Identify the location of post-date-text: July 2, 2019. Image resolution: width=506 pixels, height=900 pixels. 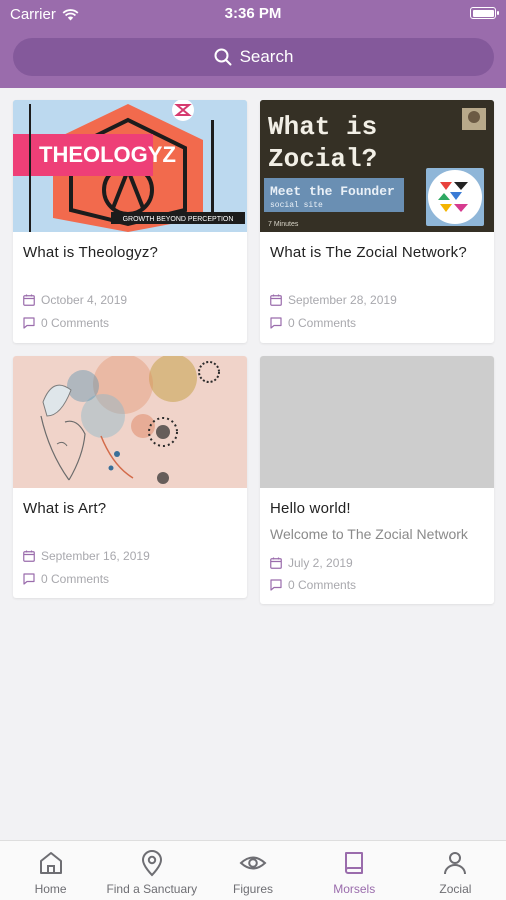
(320, 563).